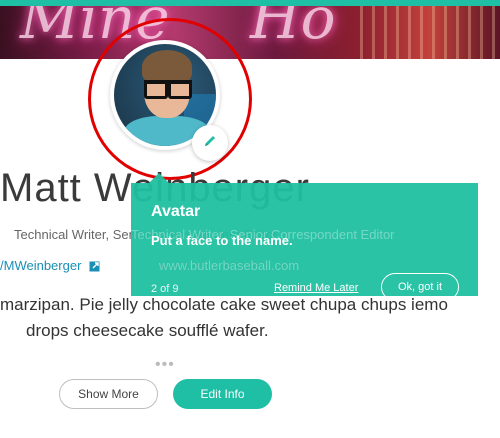 This screenshot has width=500, height=438. I want to click on tooltip-underlay-text: www.butlerbaseball.com, so click(229, 265).